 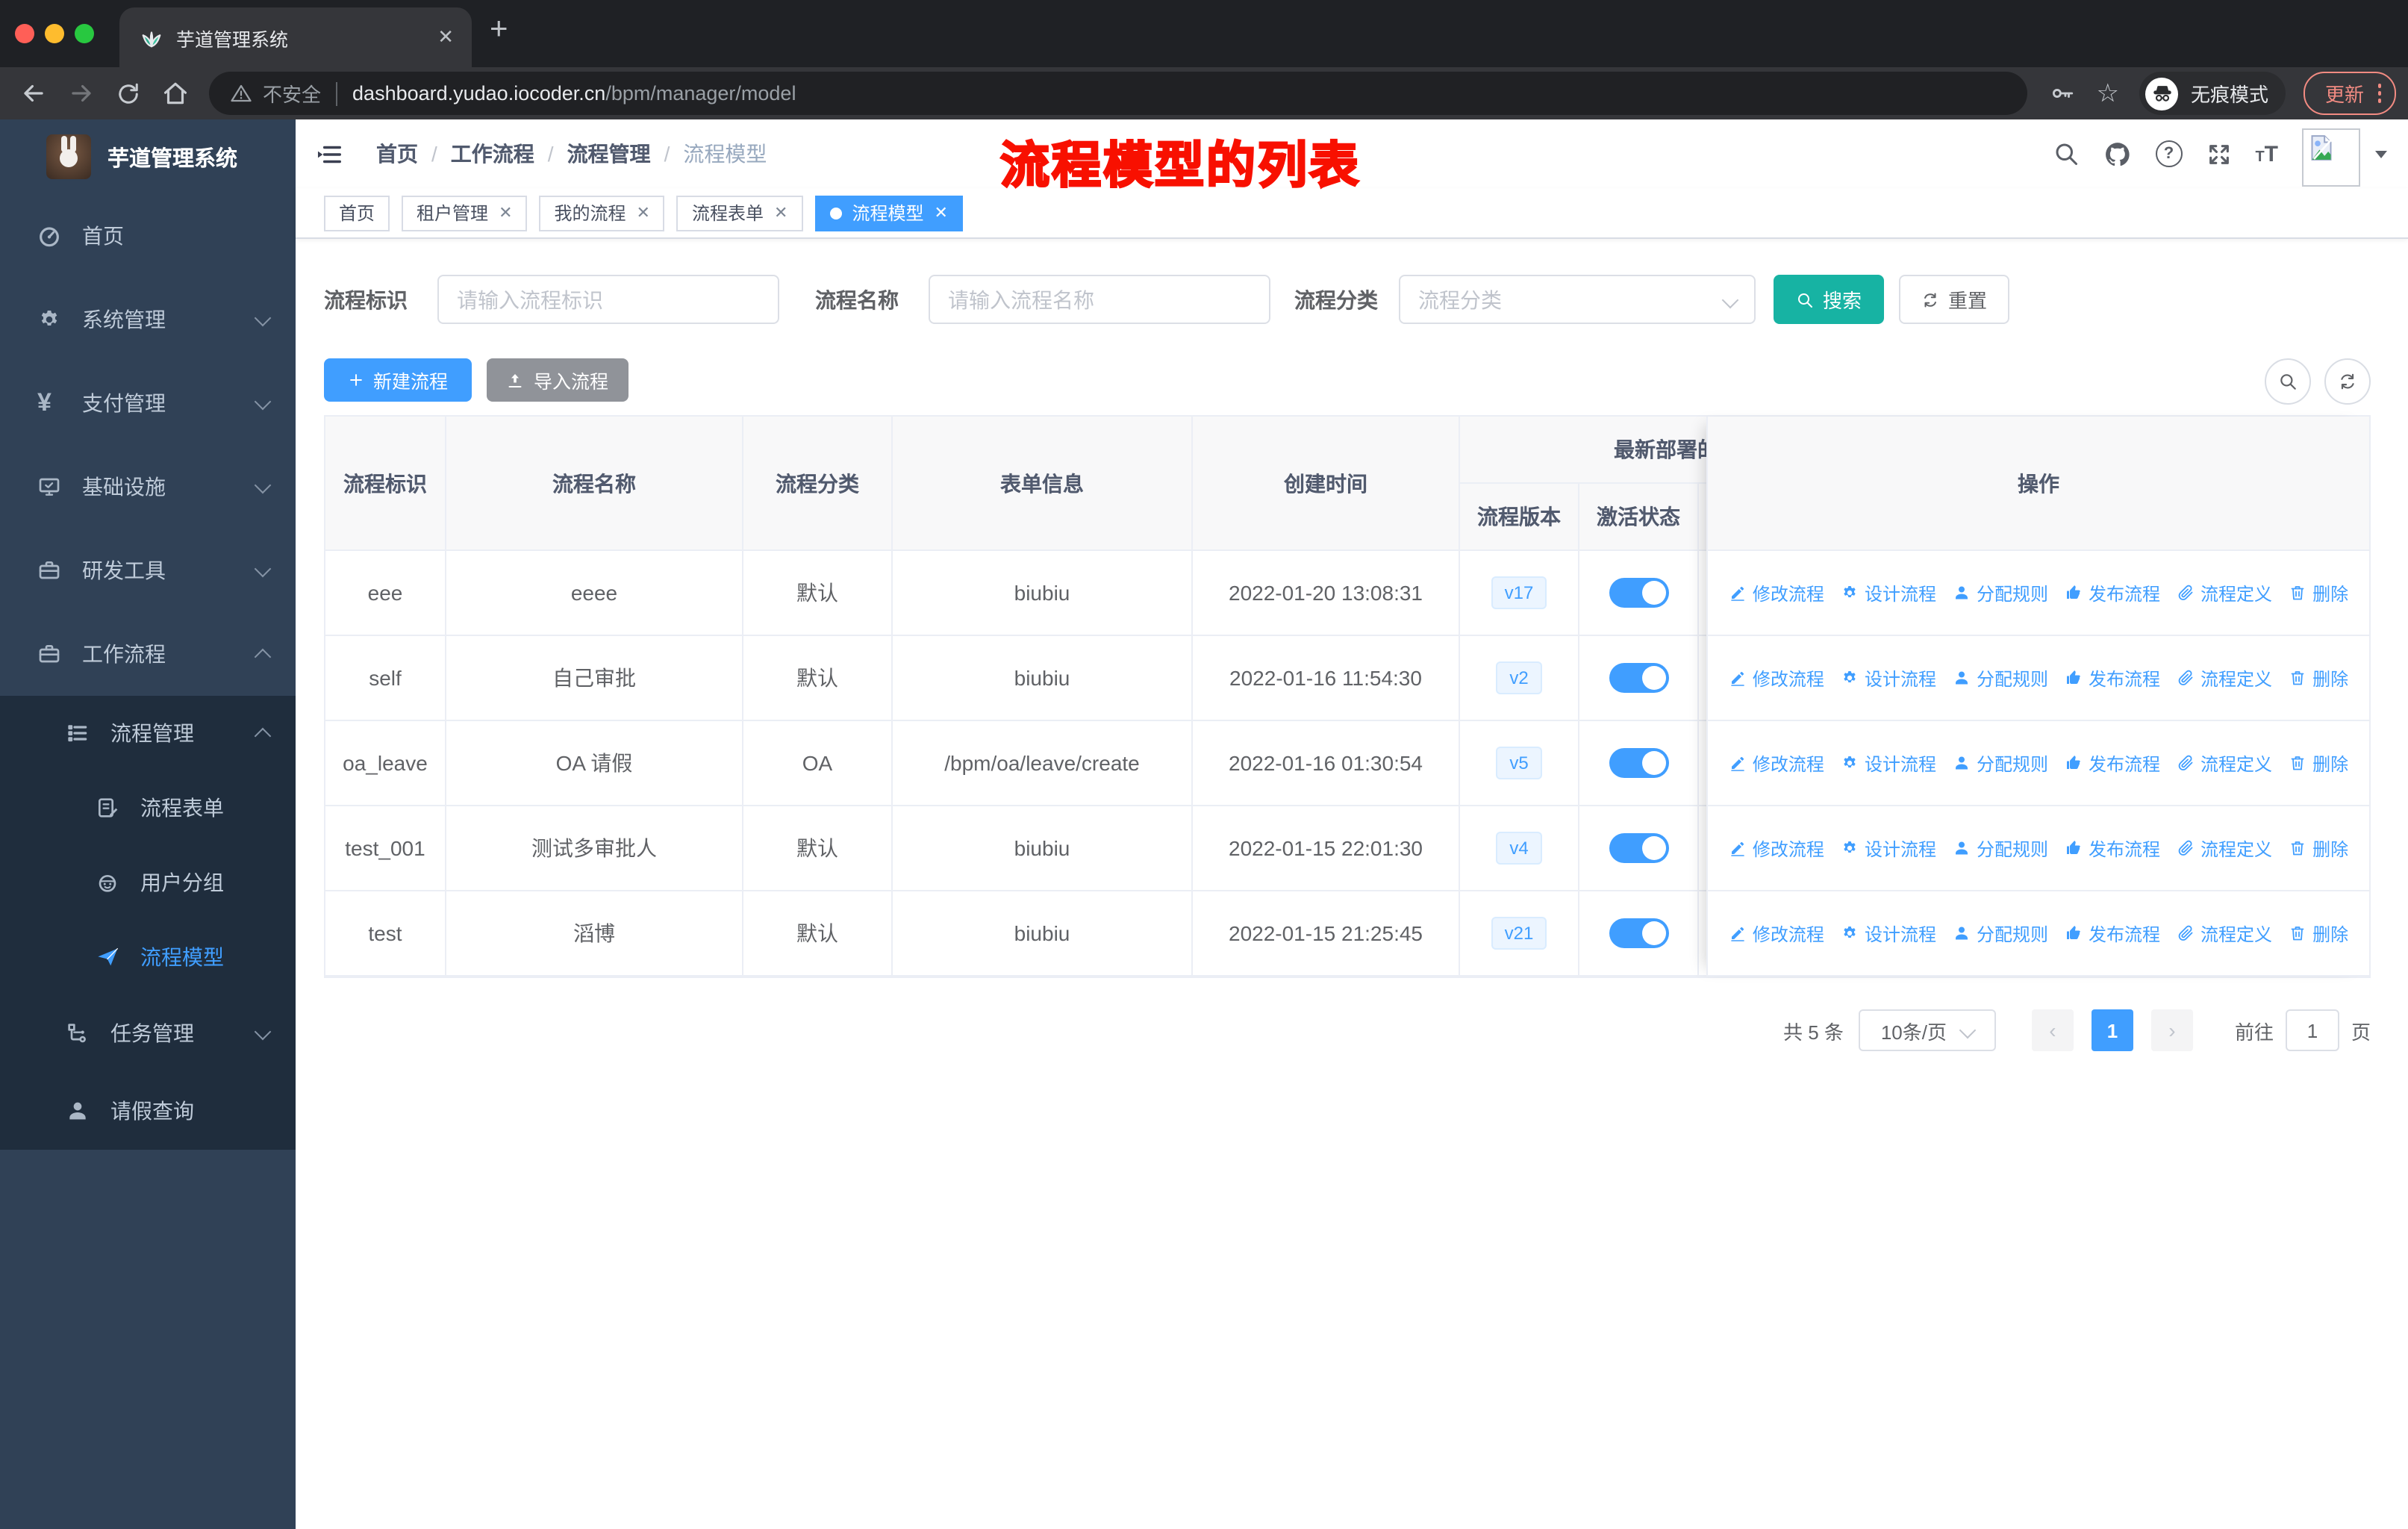 I want to click on new-tab-button: +, so click(x=499, y=30).